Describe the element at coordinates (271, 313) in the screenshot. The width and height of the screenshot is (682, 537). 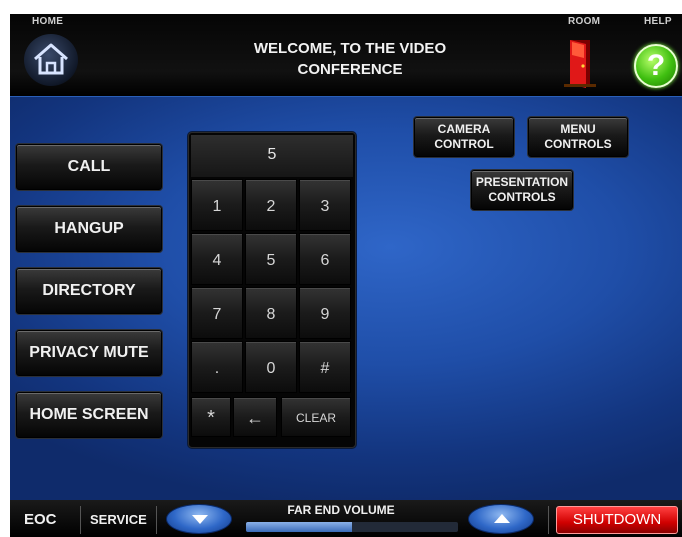
I see `key-8: 8` at that location.